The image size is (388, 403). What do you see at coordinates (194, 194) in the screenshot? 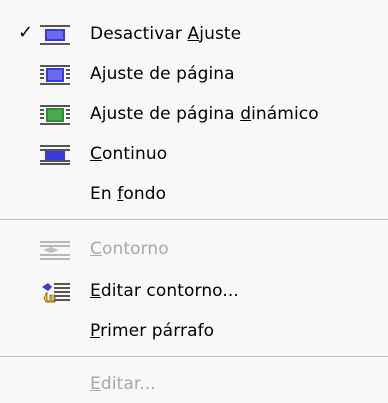
I see `menu-item-en-fondo: En fondo` at bounding box center [194, 194].